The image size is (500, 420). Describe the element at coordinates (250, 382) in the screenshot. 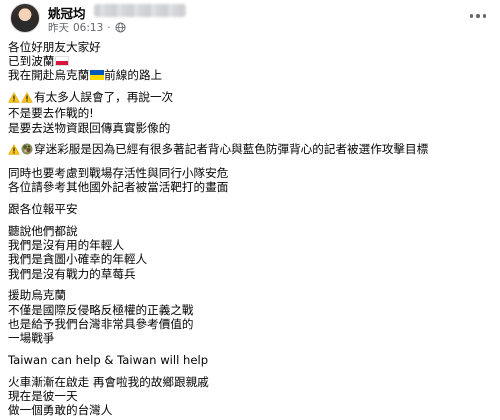

I see `post-text-line: 火車漸漸在啟走 再會啦我的故鄉跟親戚` at that location.